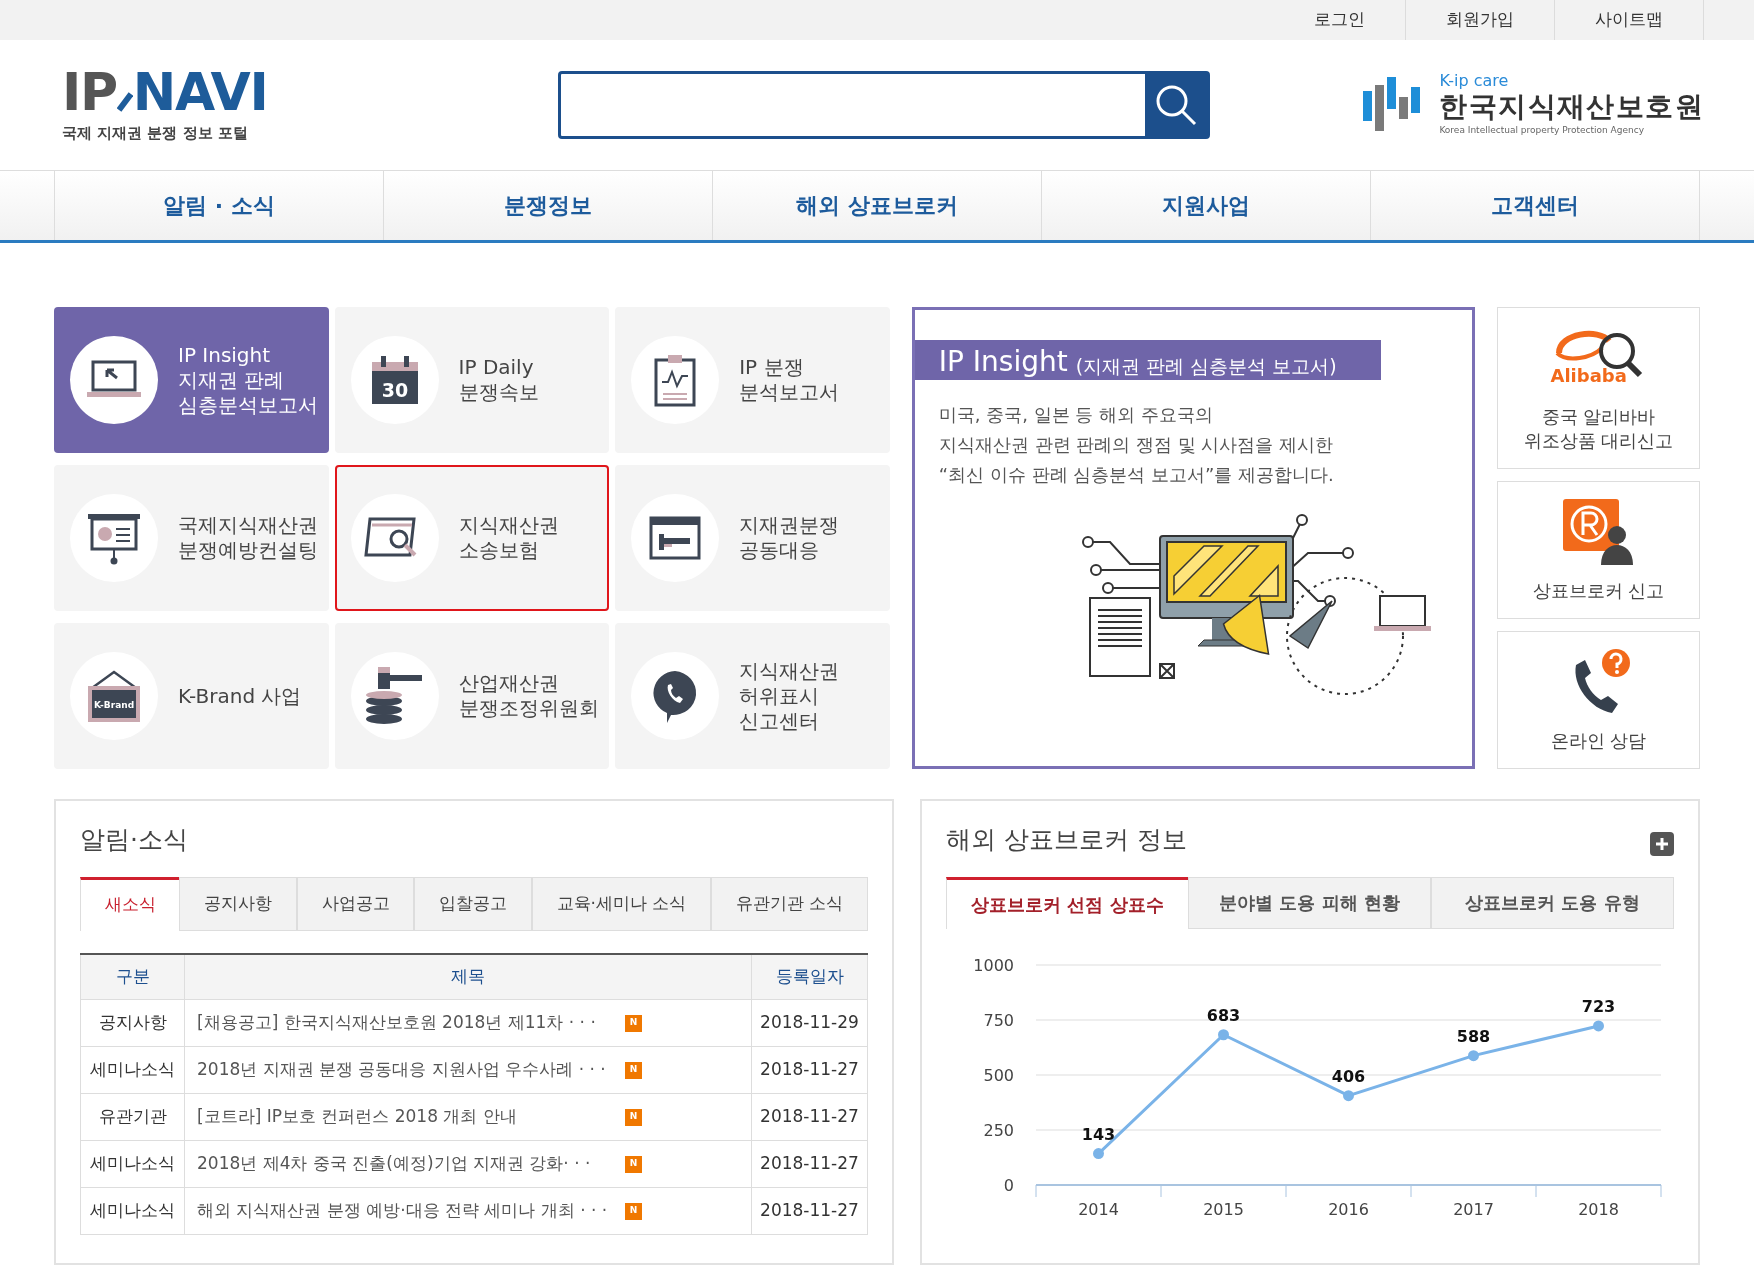  What do you see at coordinates (130, 903) in the screenshot?
I see `news-tab: 새소식` at bounding box center [130, 903].